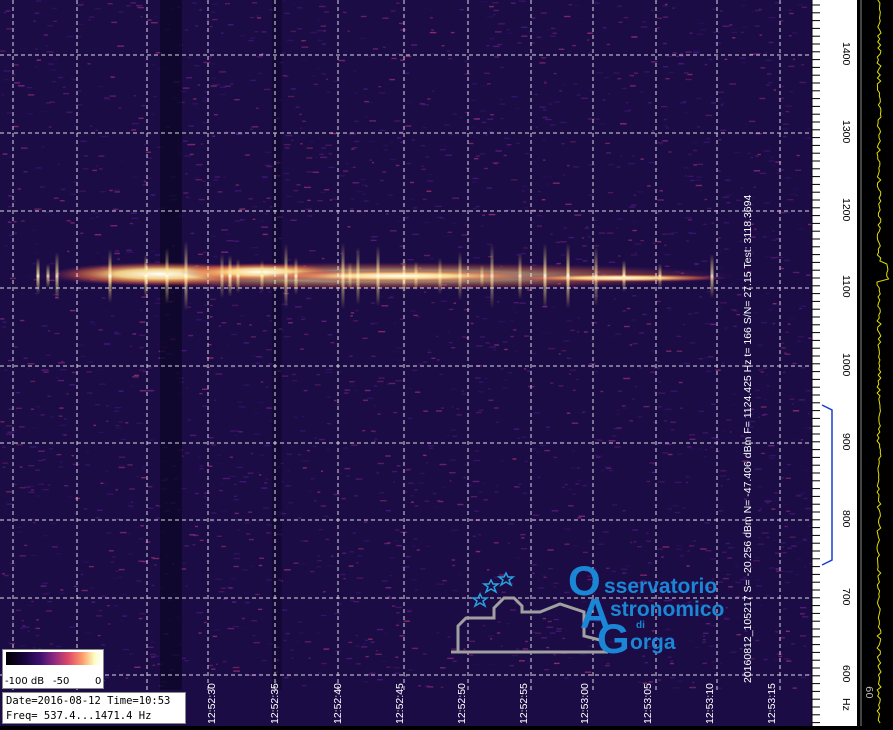  I want to click on right-strip-label: 60, so click(868, 692).